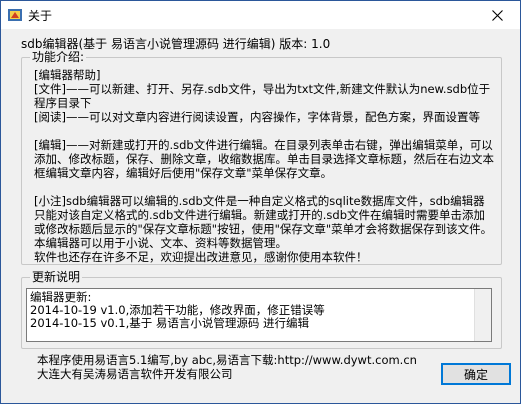 The width and height of the screenshot is (521, 404). I want to click on changelog-legend: 更新说明, so click(56, 277).